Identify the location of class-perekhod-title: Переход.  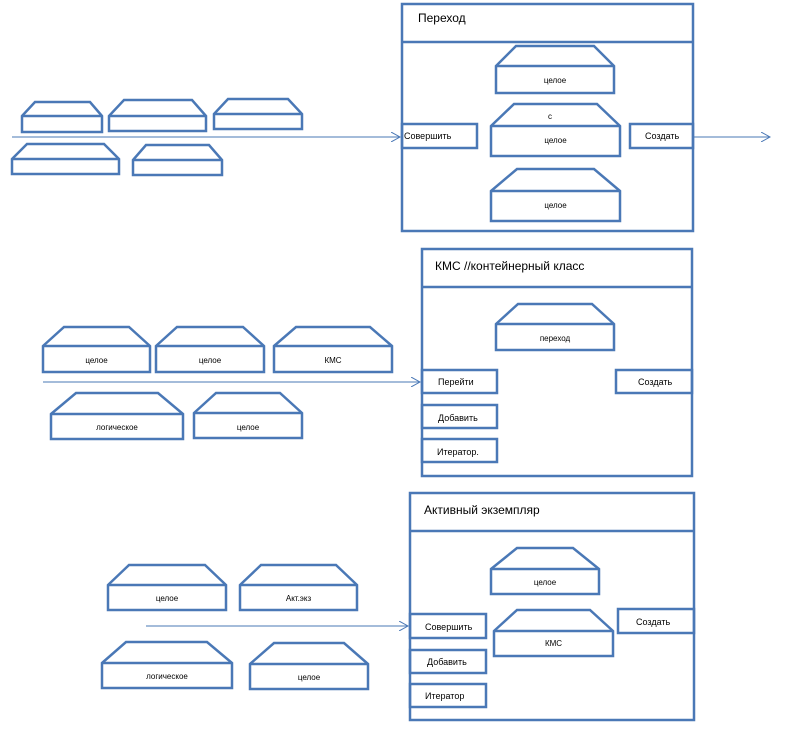
(442, 18).